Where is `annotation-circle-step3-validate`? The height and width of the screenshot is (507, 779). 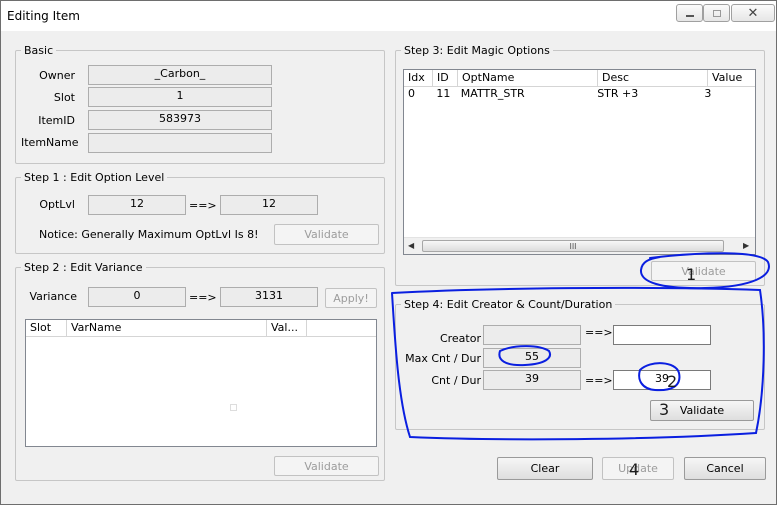 annotation-circle-step3-validate is located at coordinates (705, 271).